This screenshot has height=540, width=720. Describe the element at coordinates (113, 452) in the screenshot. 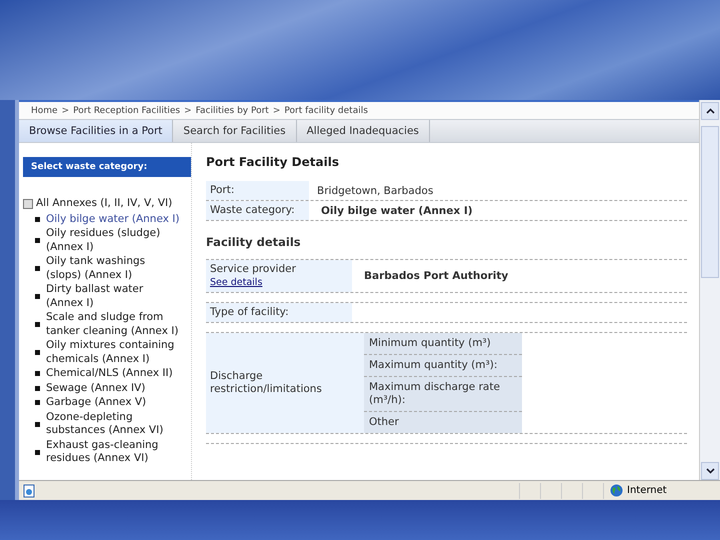

I see `tree-item: Exhaust gas-cleaning residues (Annex VI)` at that location.